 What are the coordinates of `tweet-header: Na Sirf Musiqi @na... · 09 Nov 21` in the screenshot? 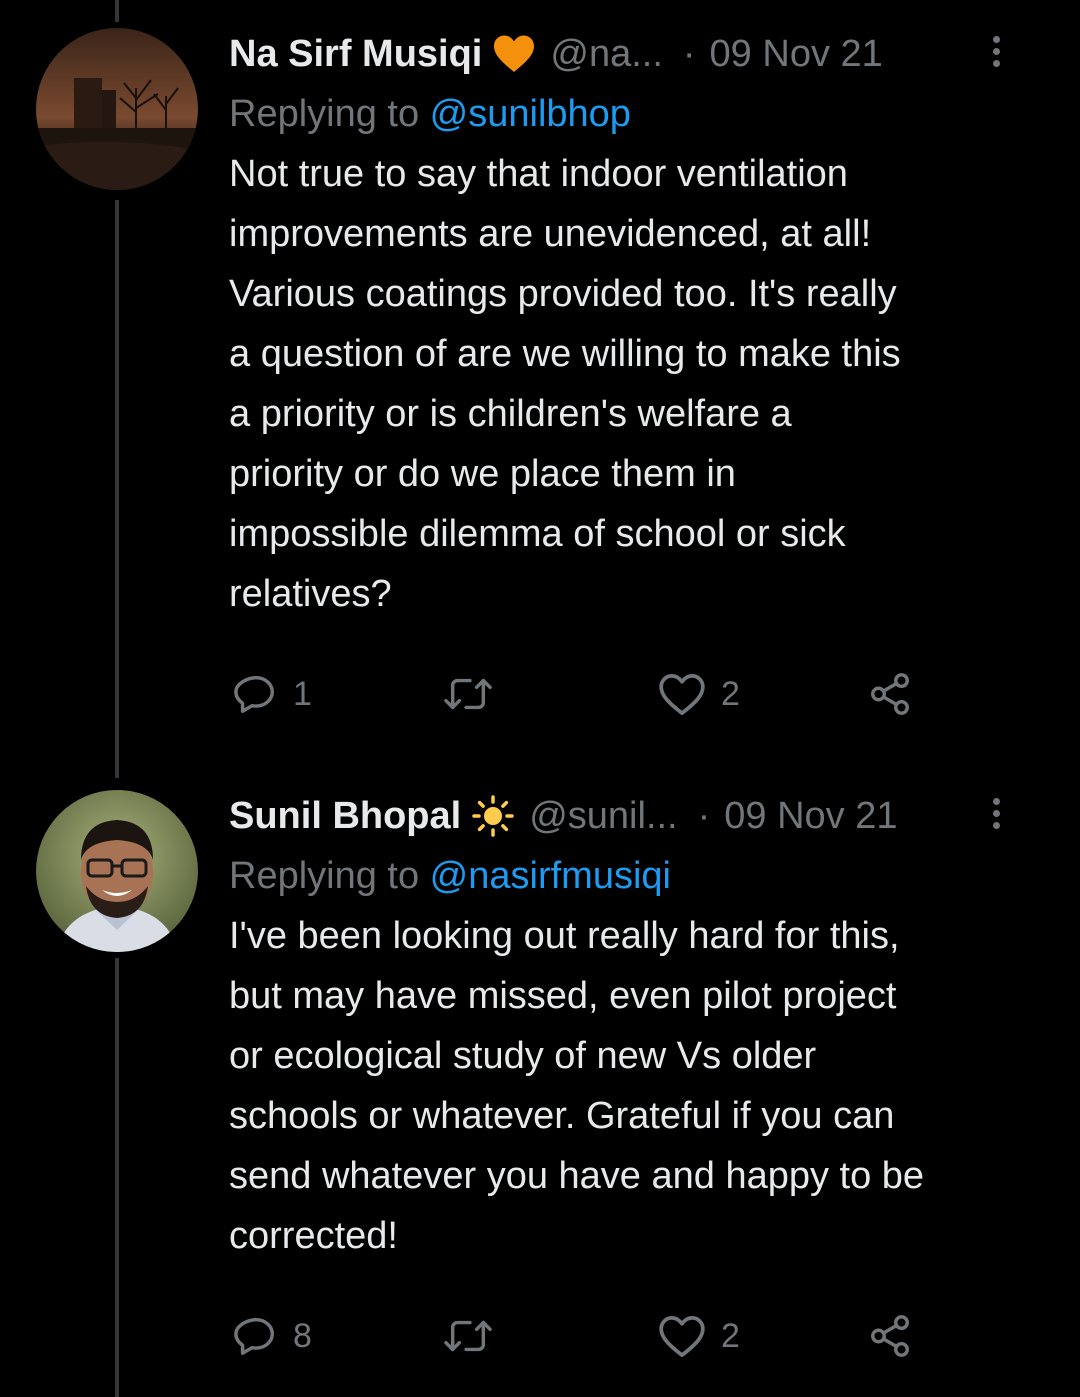 It's located at (639, 54).